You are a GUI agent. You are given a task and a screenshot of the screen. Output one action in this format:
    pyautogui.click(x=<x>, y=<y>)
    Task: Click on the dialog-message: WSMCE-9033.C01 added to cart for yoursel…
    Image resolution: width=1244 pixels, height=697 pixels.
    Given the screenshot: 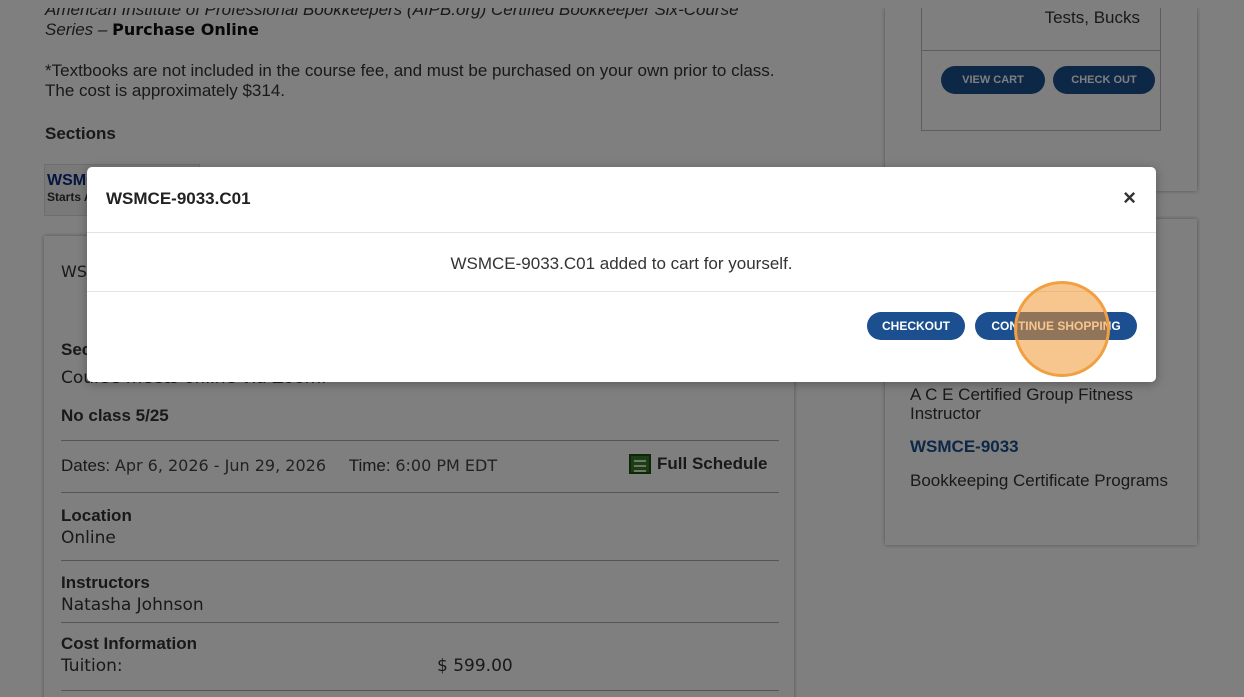 What is the action you would take?
    pyautogui.click(x=621, y=263)
    